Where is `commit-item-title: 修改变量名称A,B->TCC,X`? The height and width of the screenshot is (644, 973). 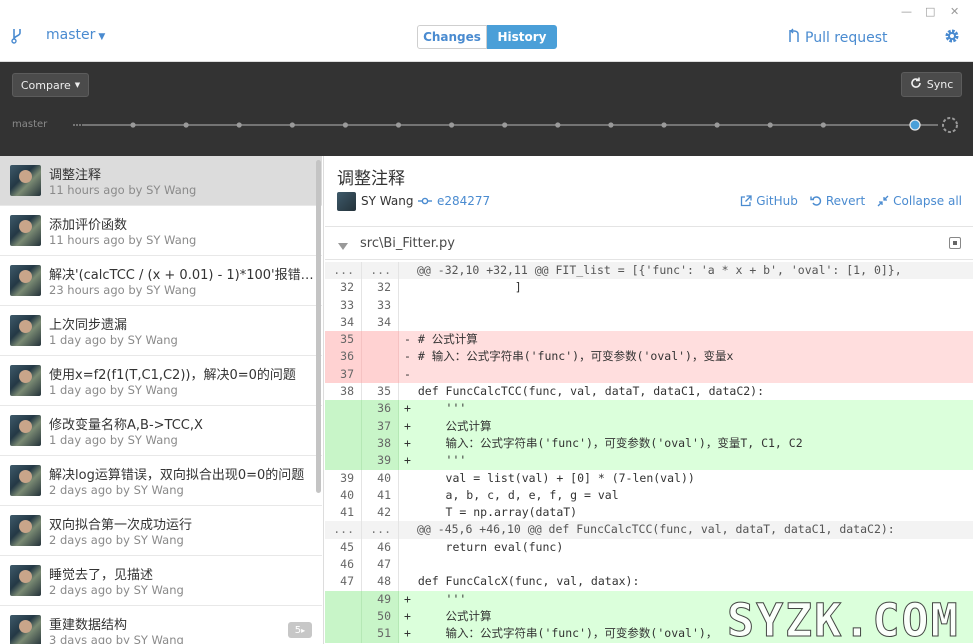
commit-item-title: 修改变量名称A,B->TCC,X is located at coordinates (126, 425).